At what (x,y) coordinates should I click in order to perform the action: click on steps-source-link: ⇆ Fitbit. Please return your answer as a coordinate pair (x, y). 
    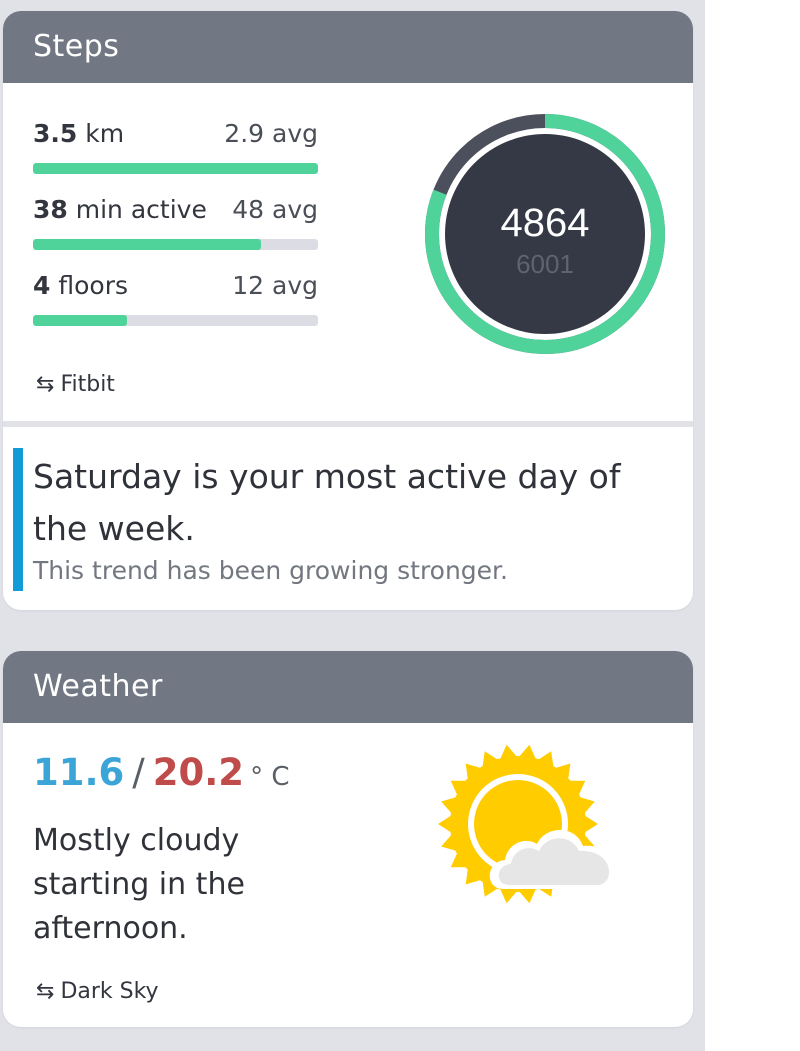
    Looking at the image, I should click on (75, 384).